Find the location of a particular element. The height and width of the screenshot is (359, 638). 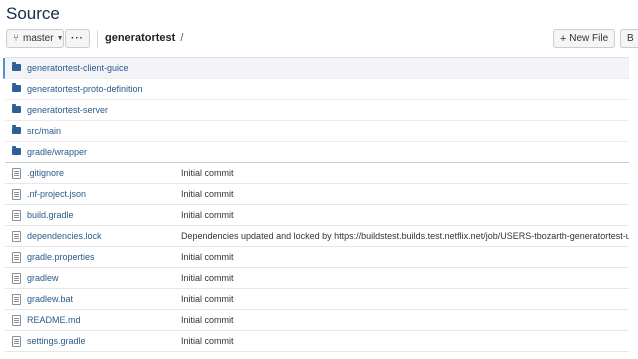

file-row: .nf-project.json Initial commit is located at coordinates (317, 194).